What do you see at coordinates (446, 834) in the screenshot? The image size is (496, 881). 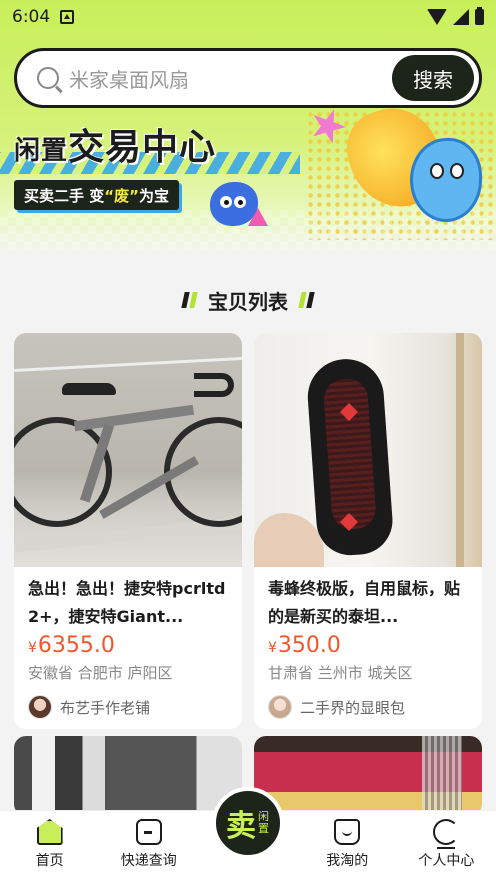 I see `user-icon` at bounding box center [446, 834].